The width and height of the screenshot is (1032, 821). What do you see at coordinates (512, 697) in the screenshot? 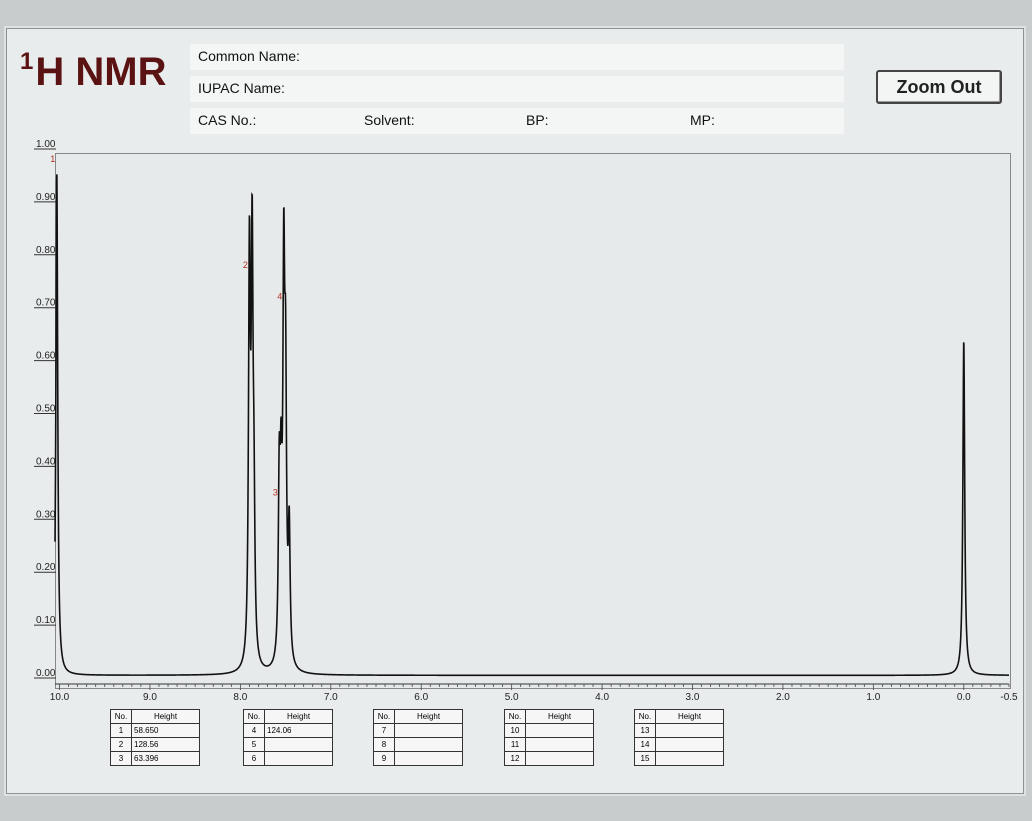
I see `x-tick-label: 5.0` at bounding box center [512, 697].